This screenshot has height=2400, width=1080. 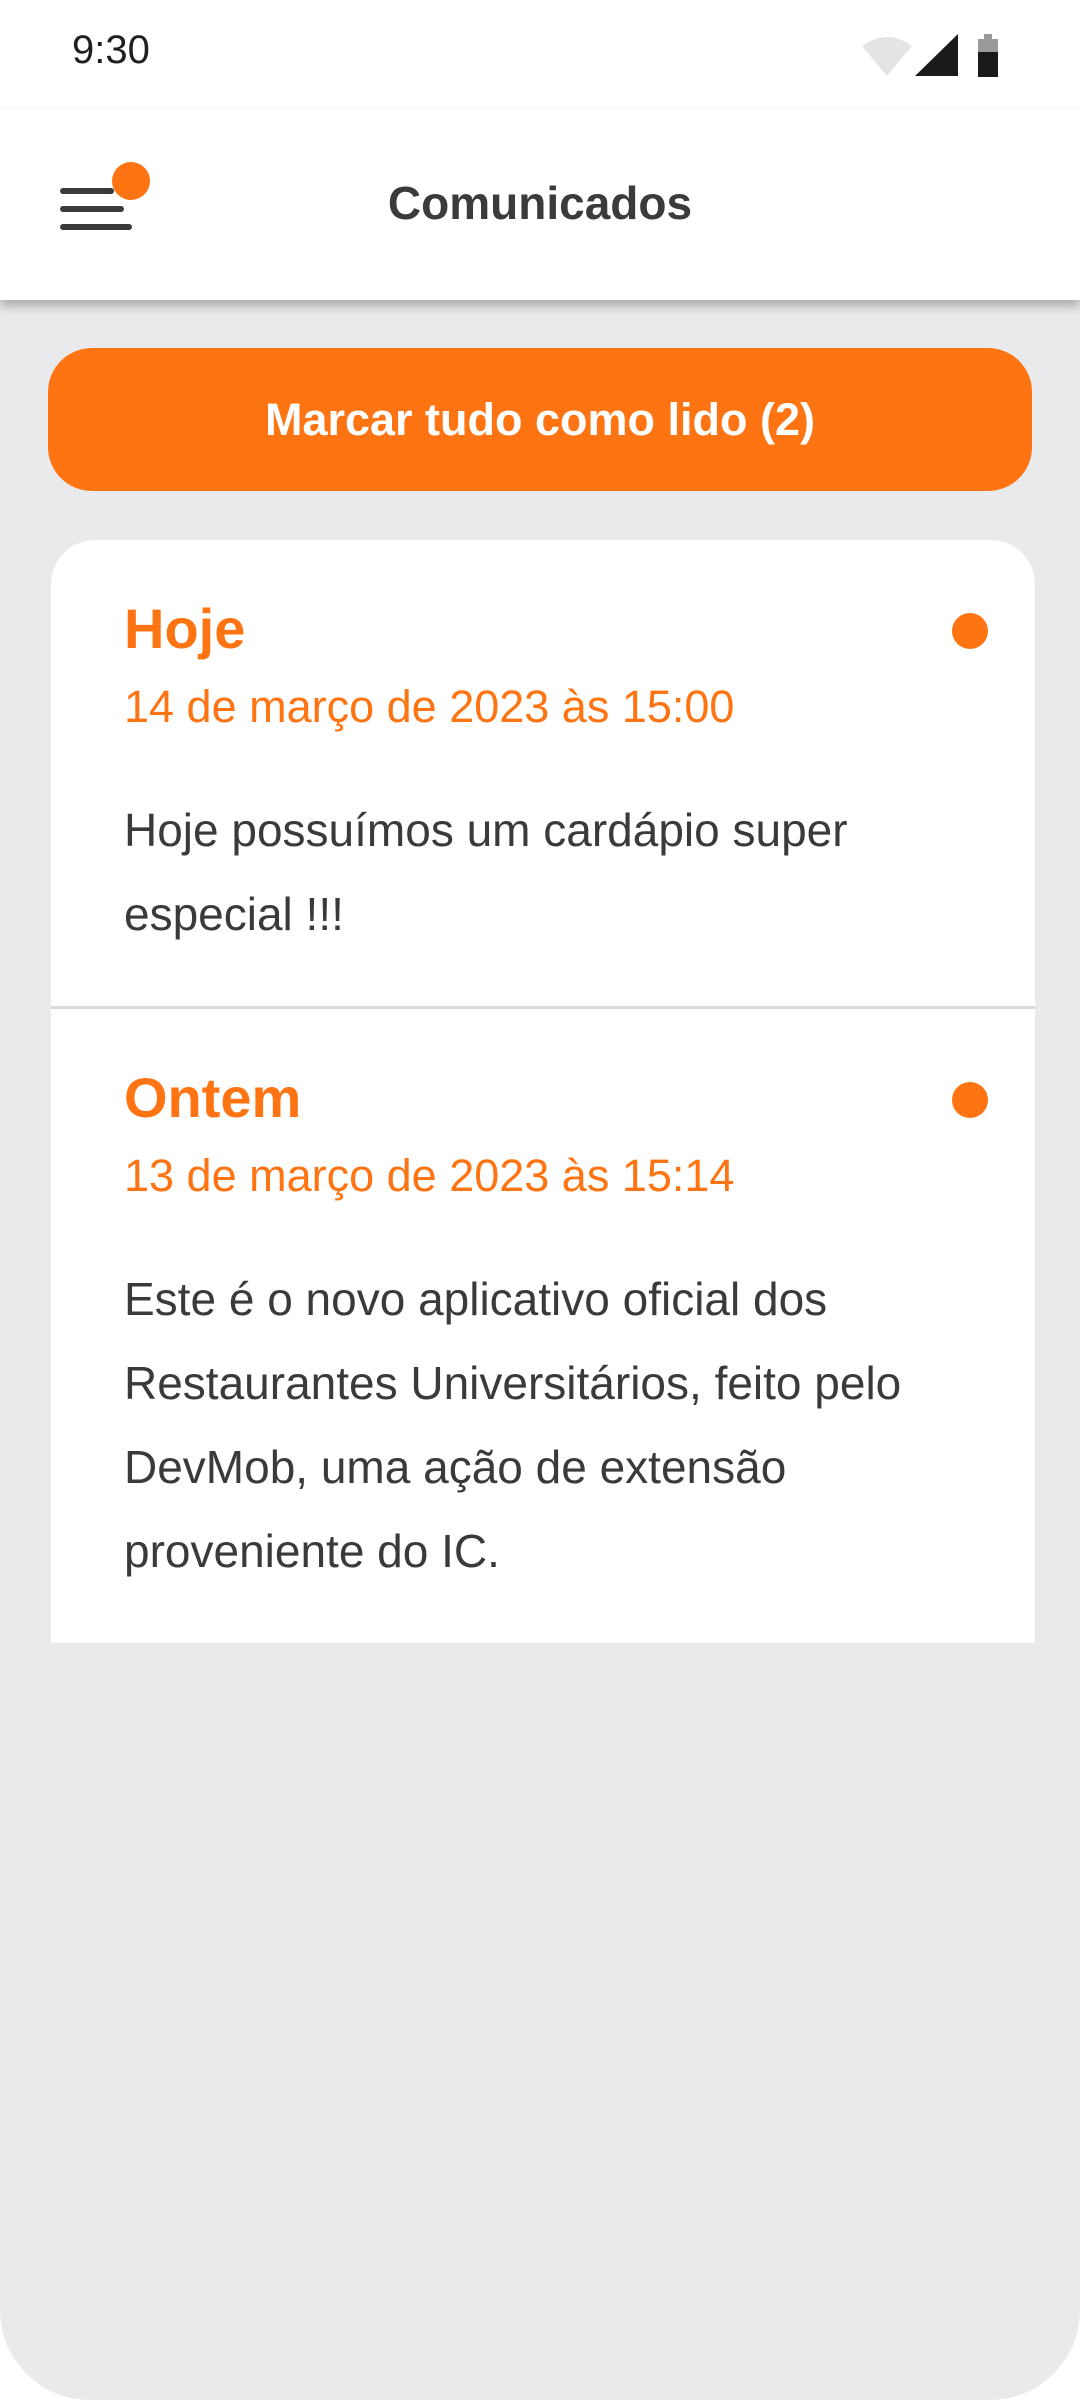 I want to click on cellular-signal-icon, so click(x=936, y=55).